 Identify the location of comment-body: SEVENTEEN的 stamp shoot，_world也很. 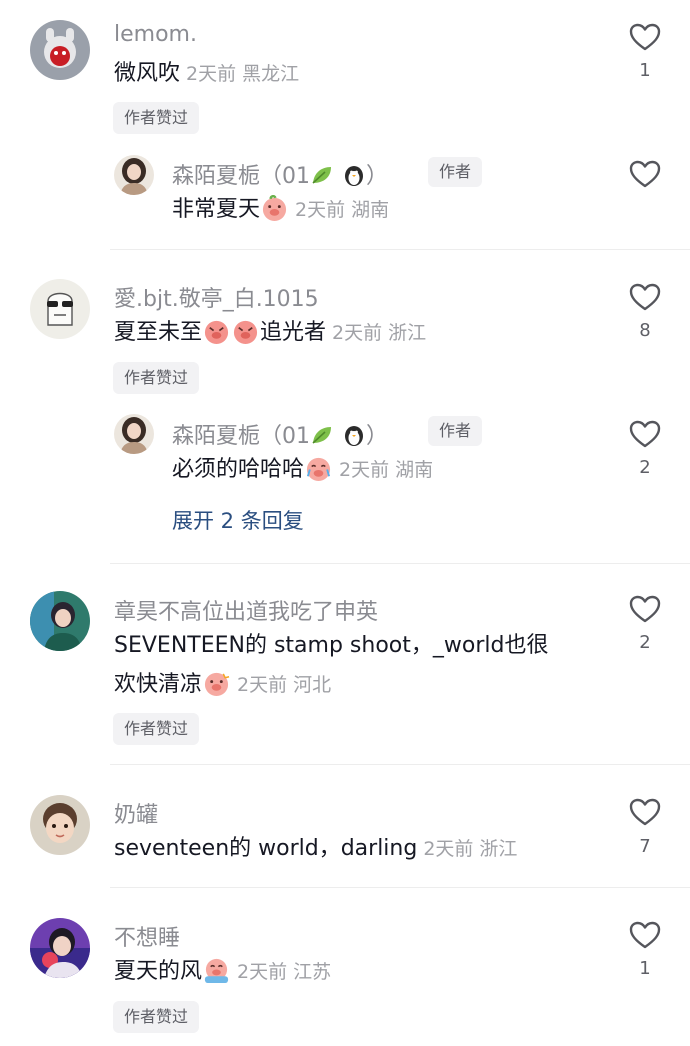
(331, 645).